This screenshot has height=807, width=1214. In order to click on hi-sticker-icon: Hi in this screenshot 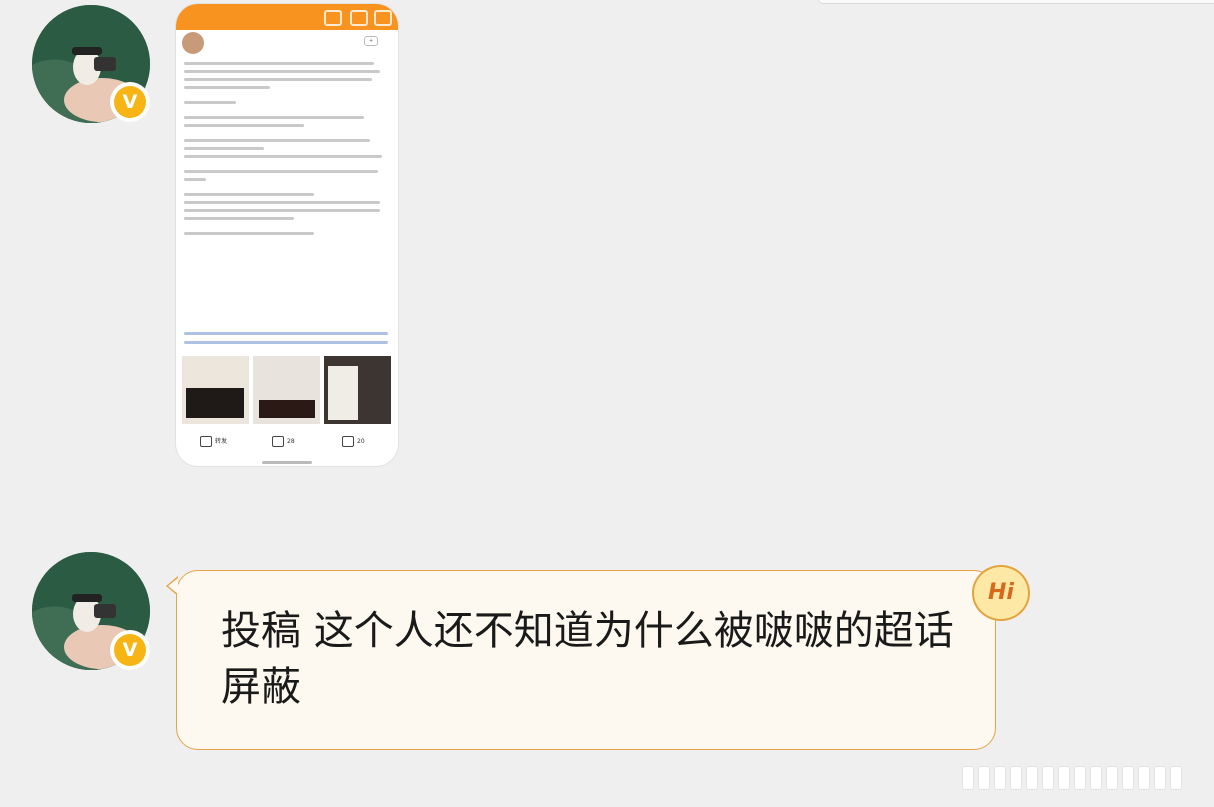, I will do `click(1001, 593)`.